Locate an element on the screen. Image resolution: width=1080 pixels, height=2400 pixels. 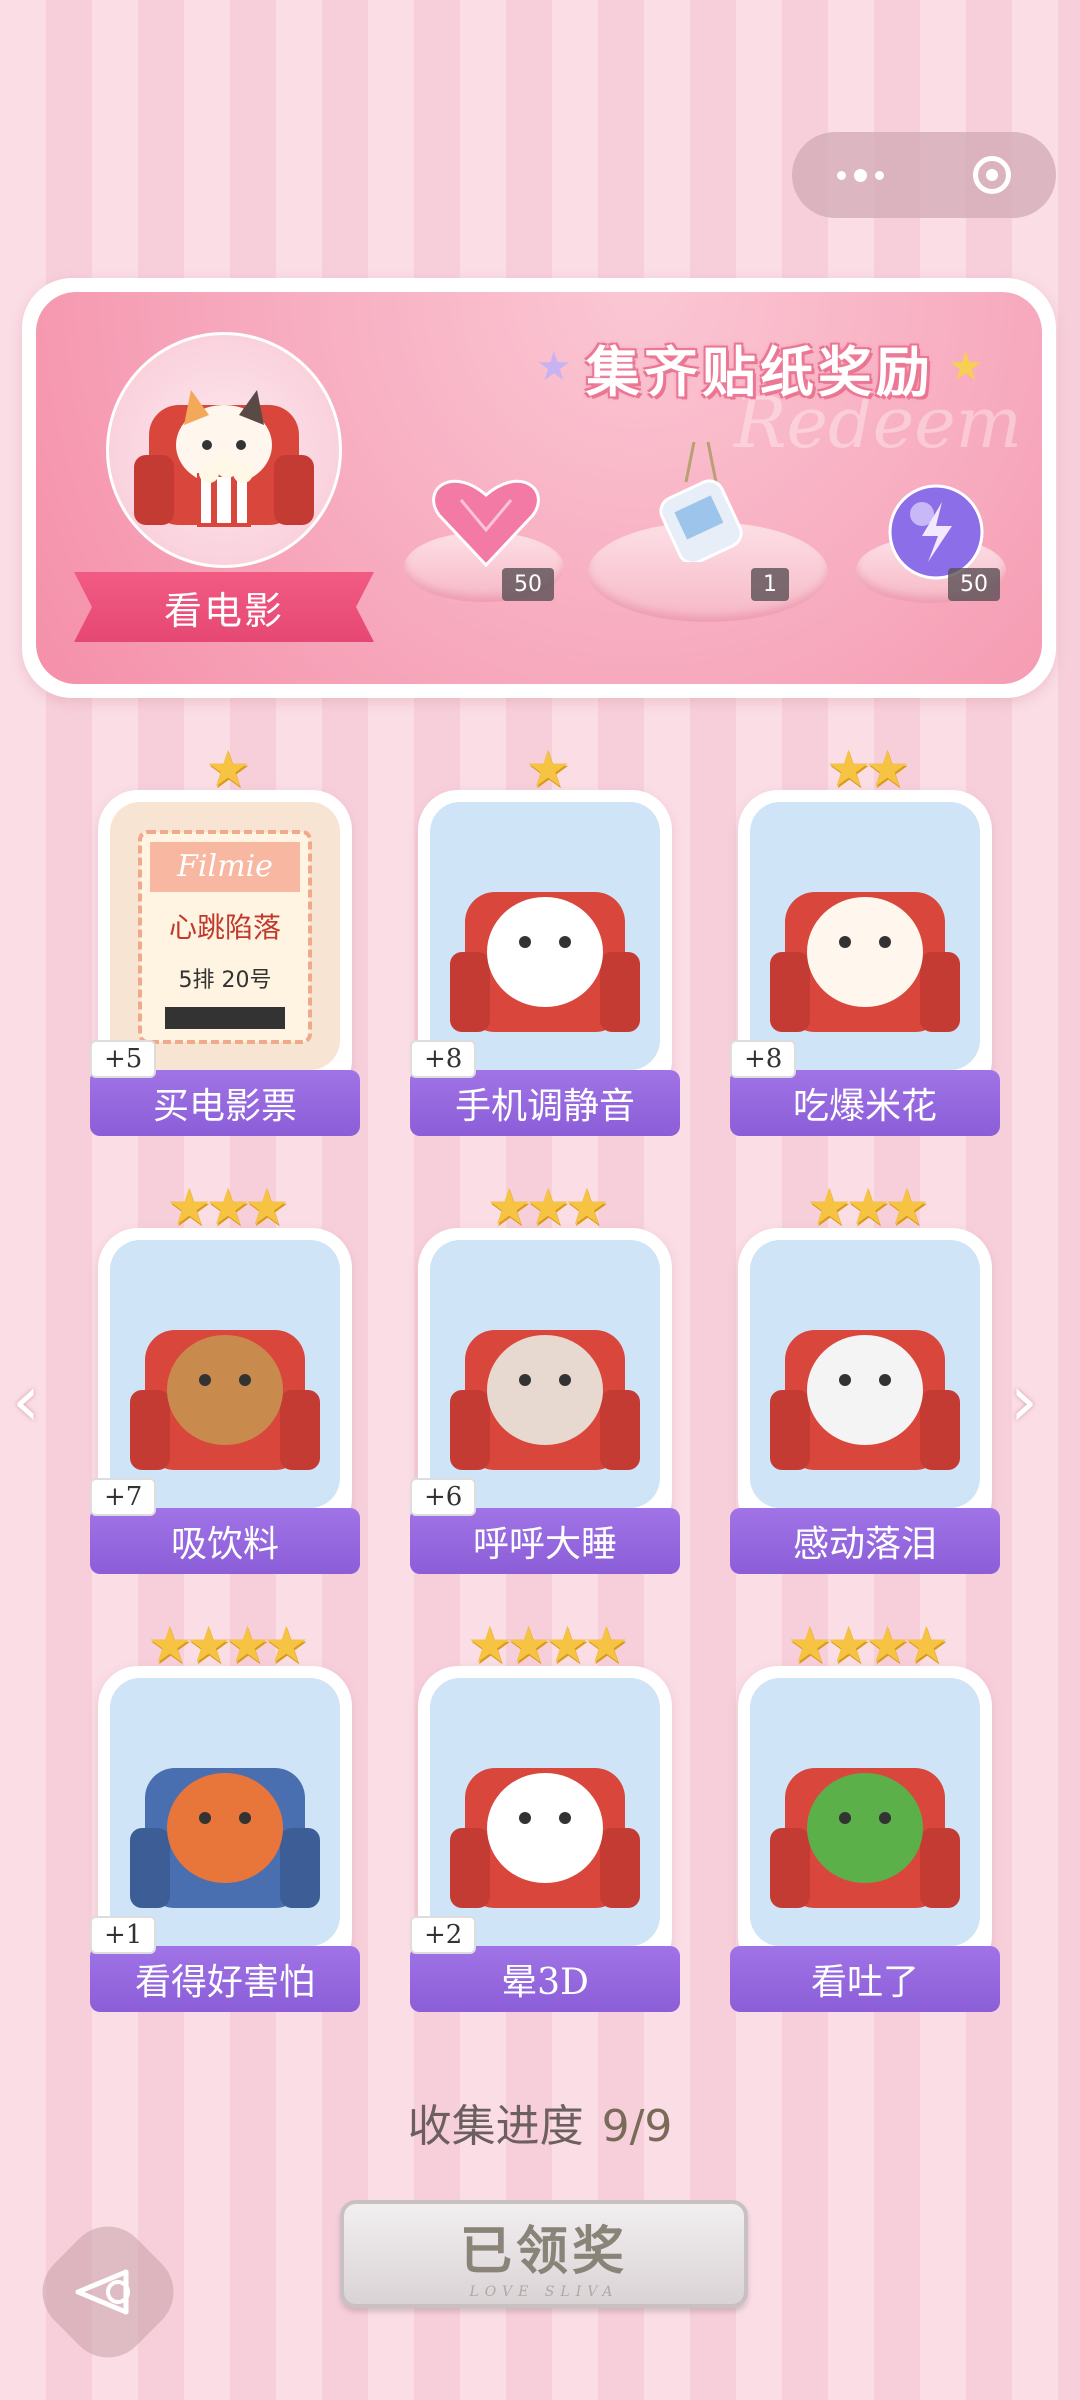
sticker-card: ★★ +8 吃爆米花 is located at coordinates (865, 938).